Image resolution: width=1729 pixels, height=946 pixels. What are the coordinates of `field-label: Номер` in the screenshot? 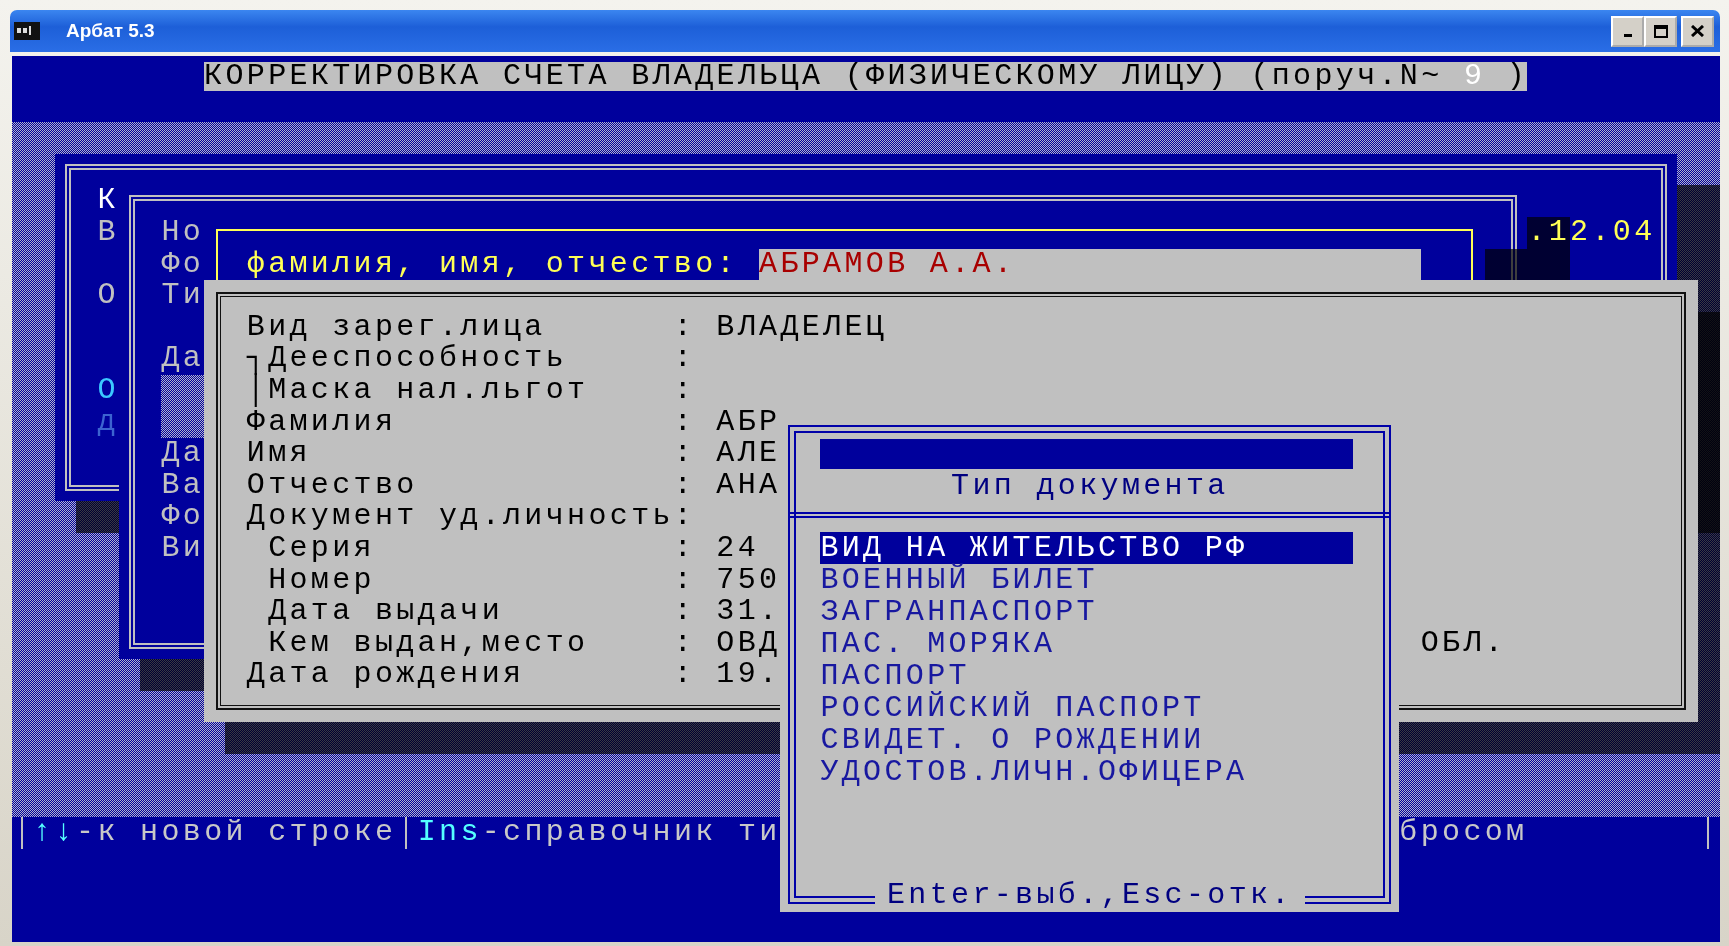 It's located at (321, 580).